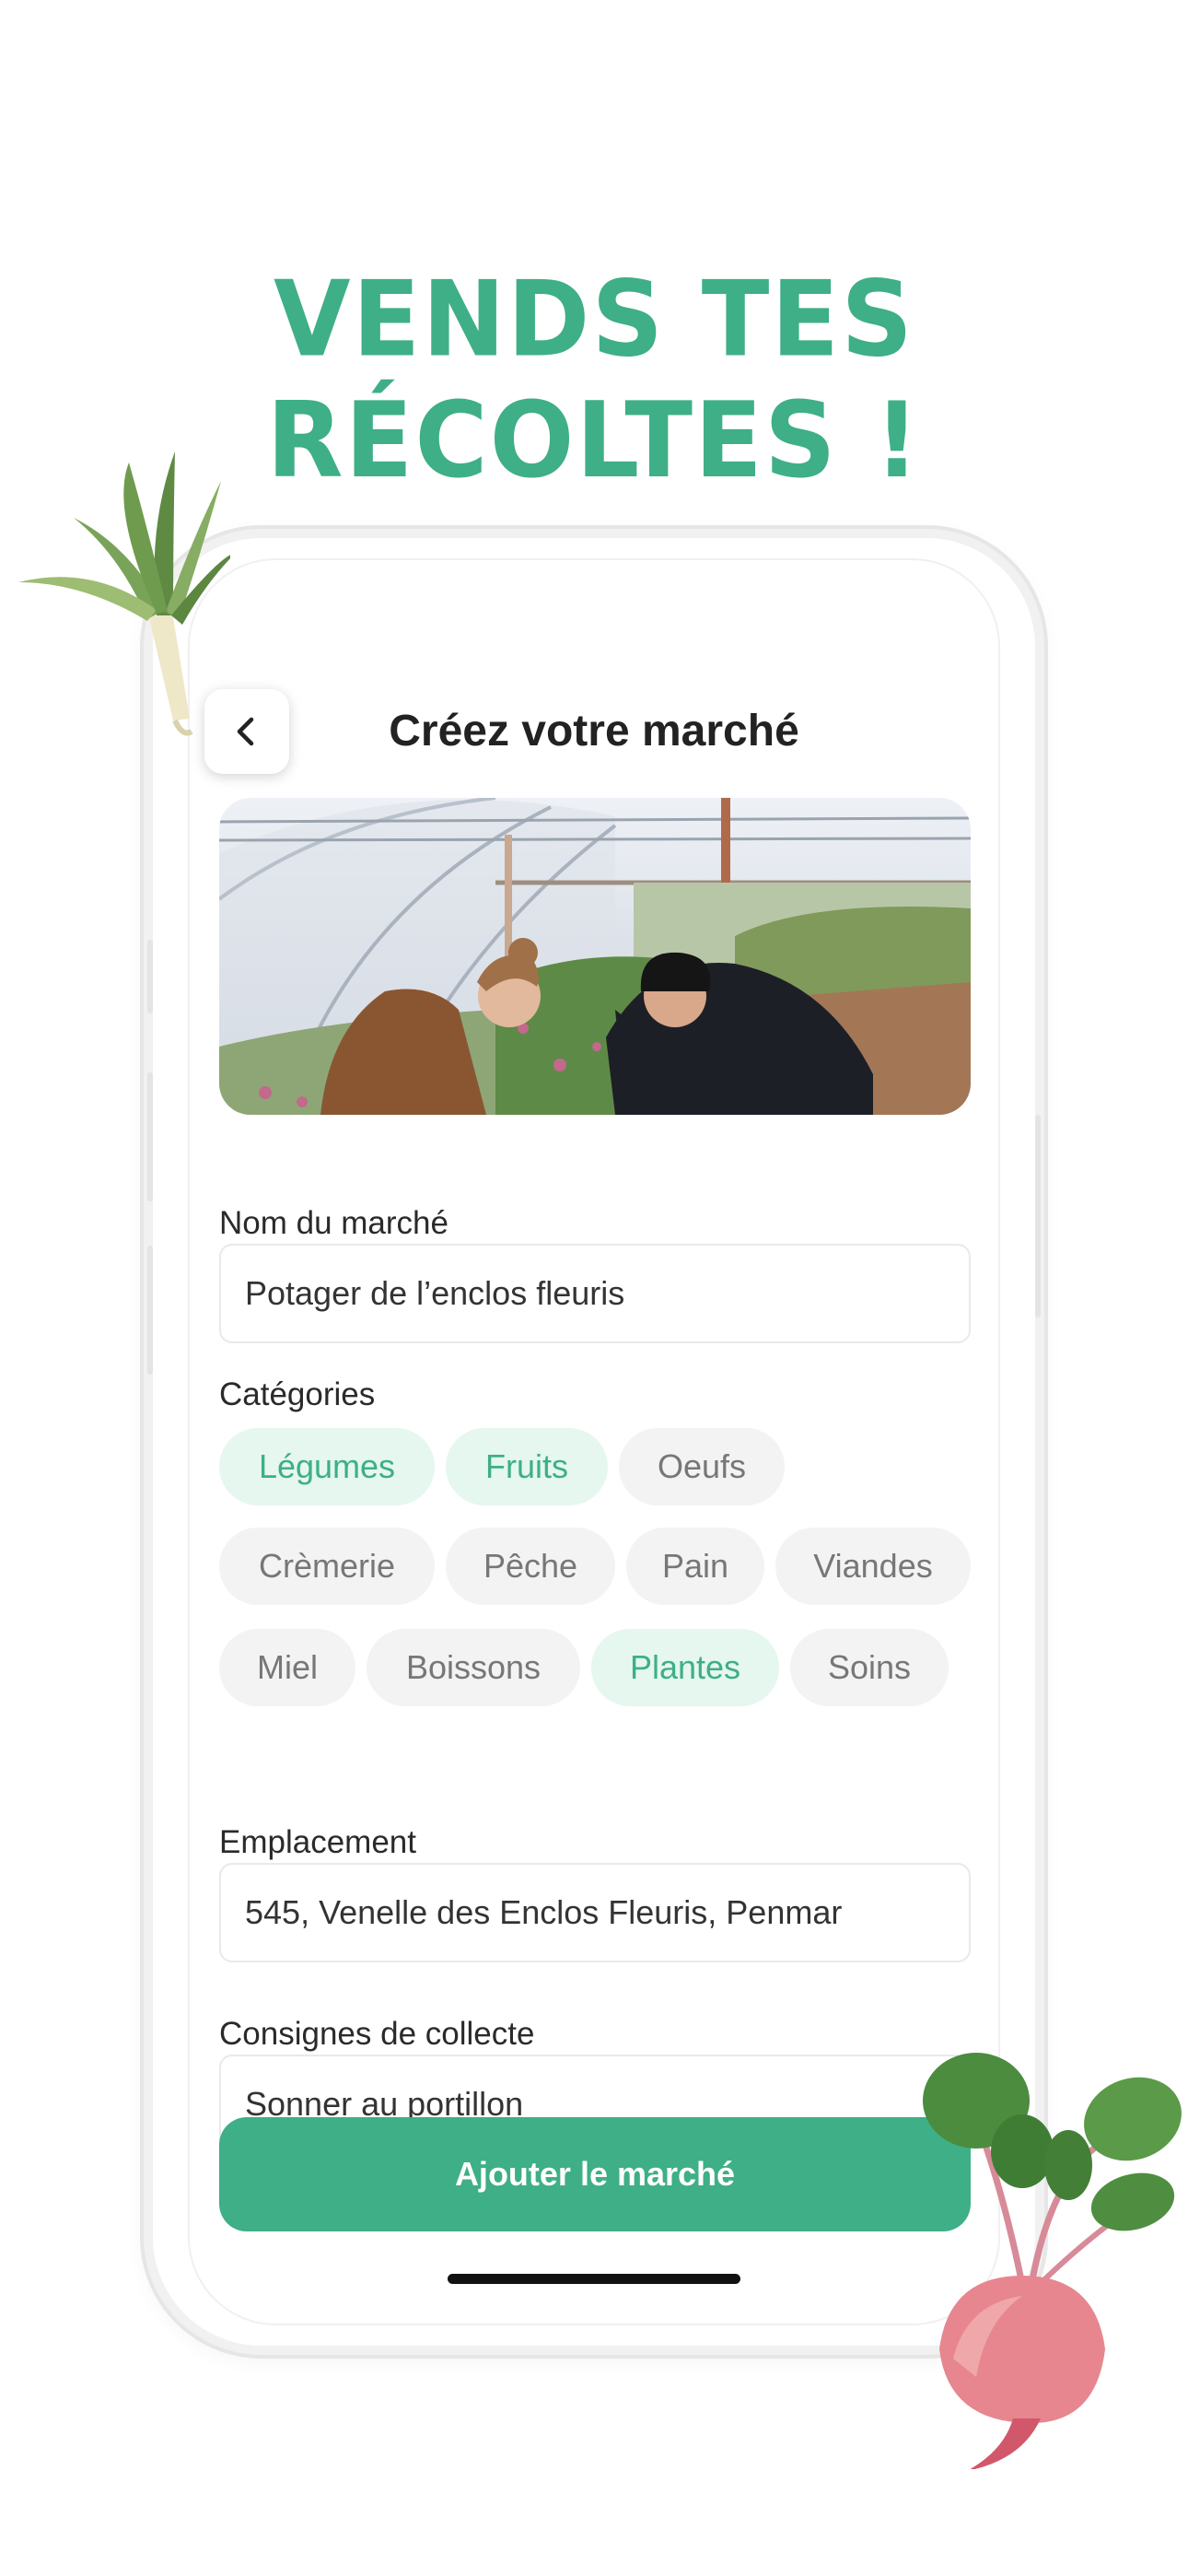 This screenshot has width=1188, height=2576. I want to click on market-name-field: Potager de l’enclos fleuris, so click(595, 1293).